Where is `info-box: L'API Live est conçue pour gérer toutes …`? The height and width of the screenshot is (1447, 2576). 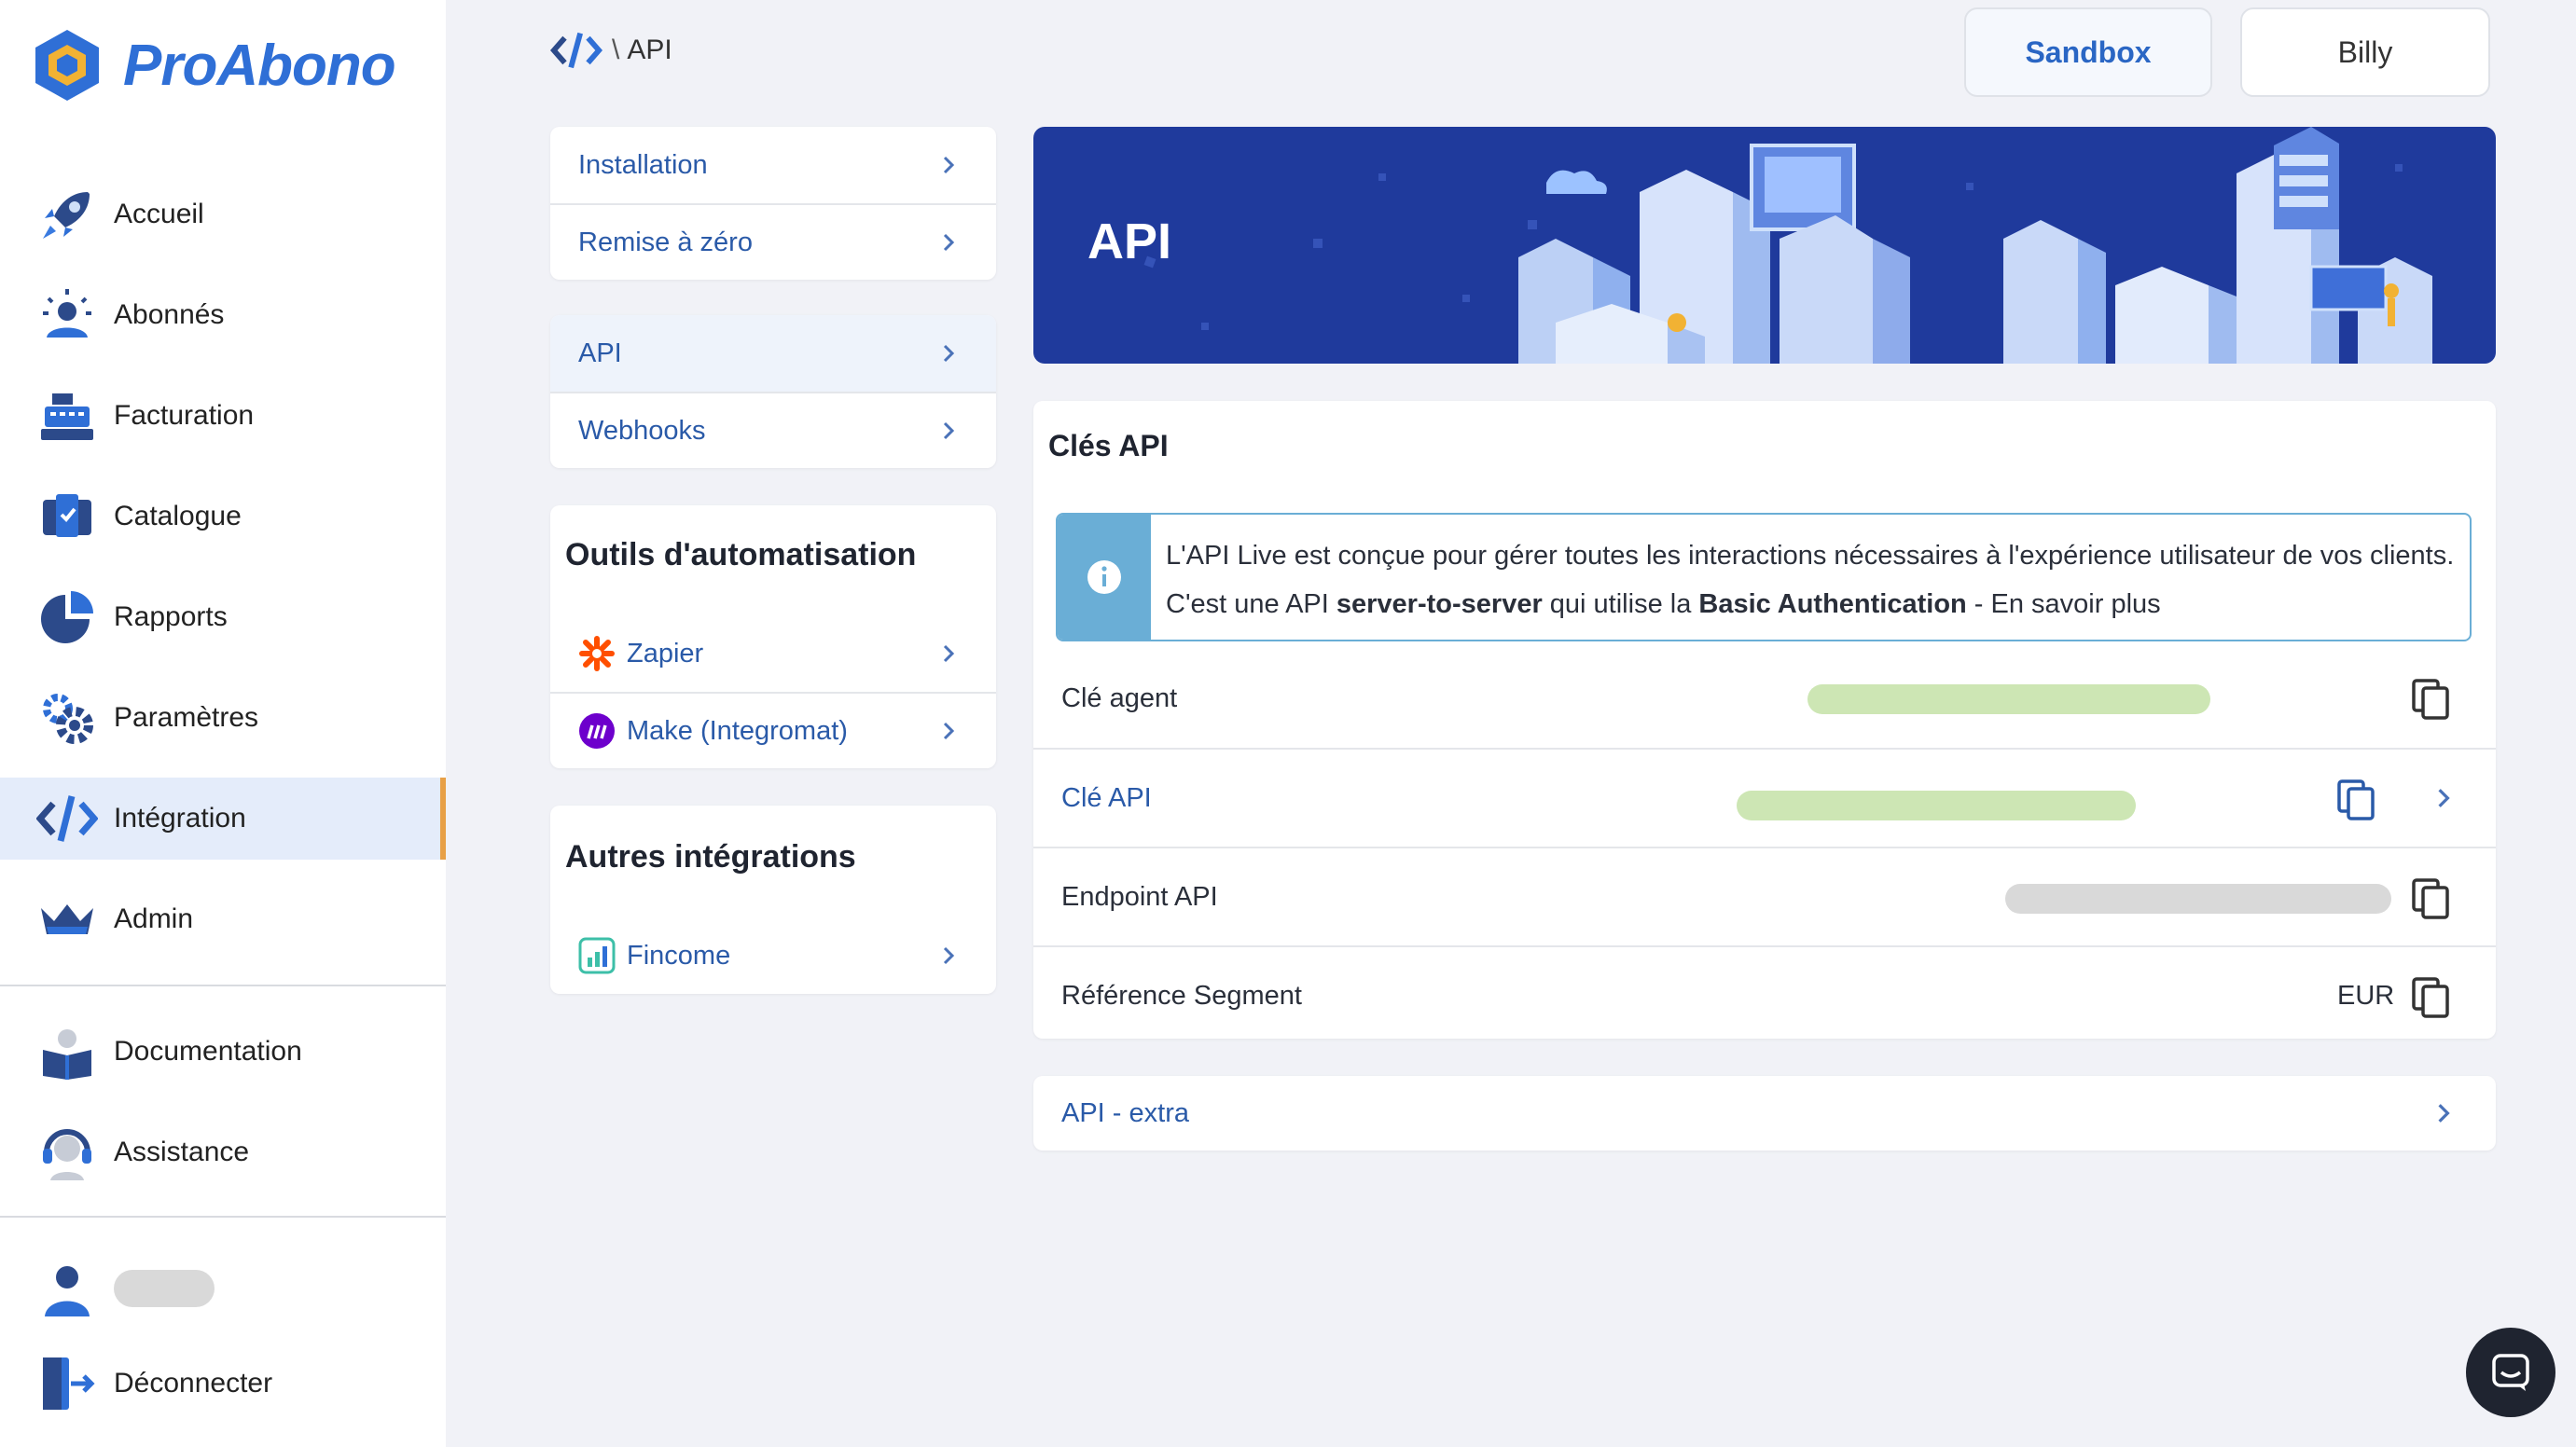
info-box: L'API Live est conçue pour gérer toutes … is located at coordinates (1764, 577).